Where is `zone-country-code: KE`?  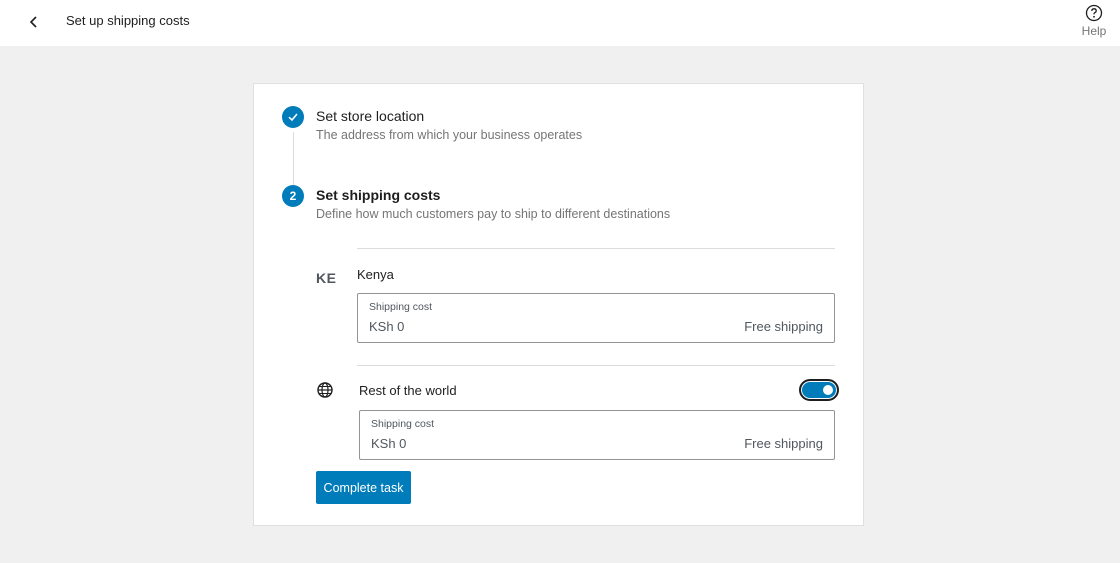 zone-country-code: KE is located at coordinates (326, 278).